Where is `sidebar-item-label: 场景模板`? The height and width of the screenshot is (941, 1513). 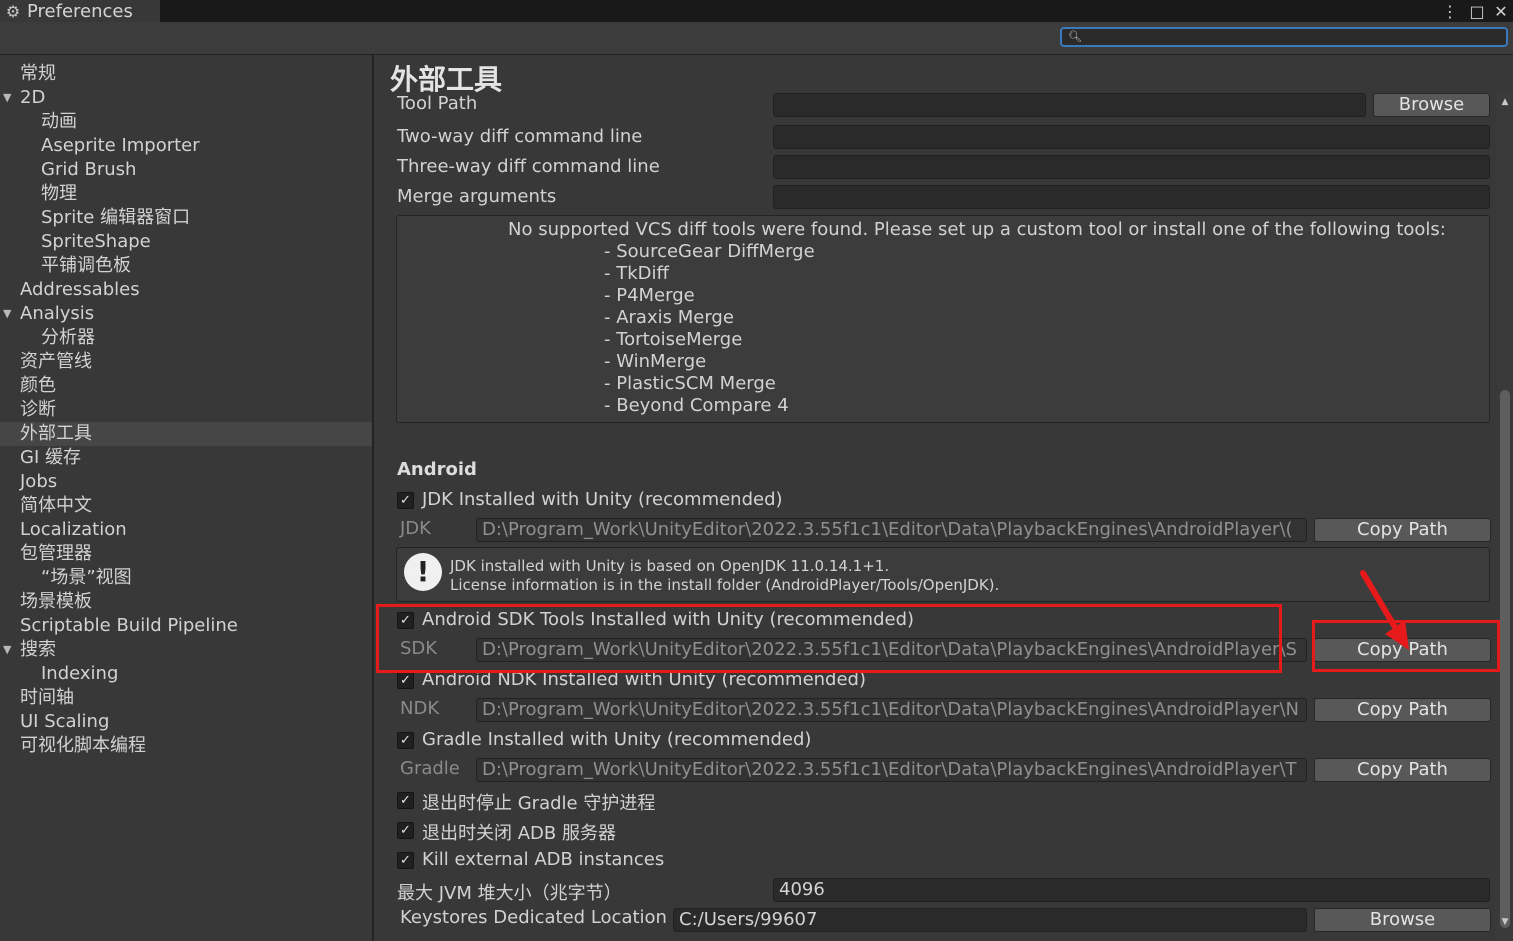
sidebar-item-label: 场景模板 is located at coordinates (56, 601).